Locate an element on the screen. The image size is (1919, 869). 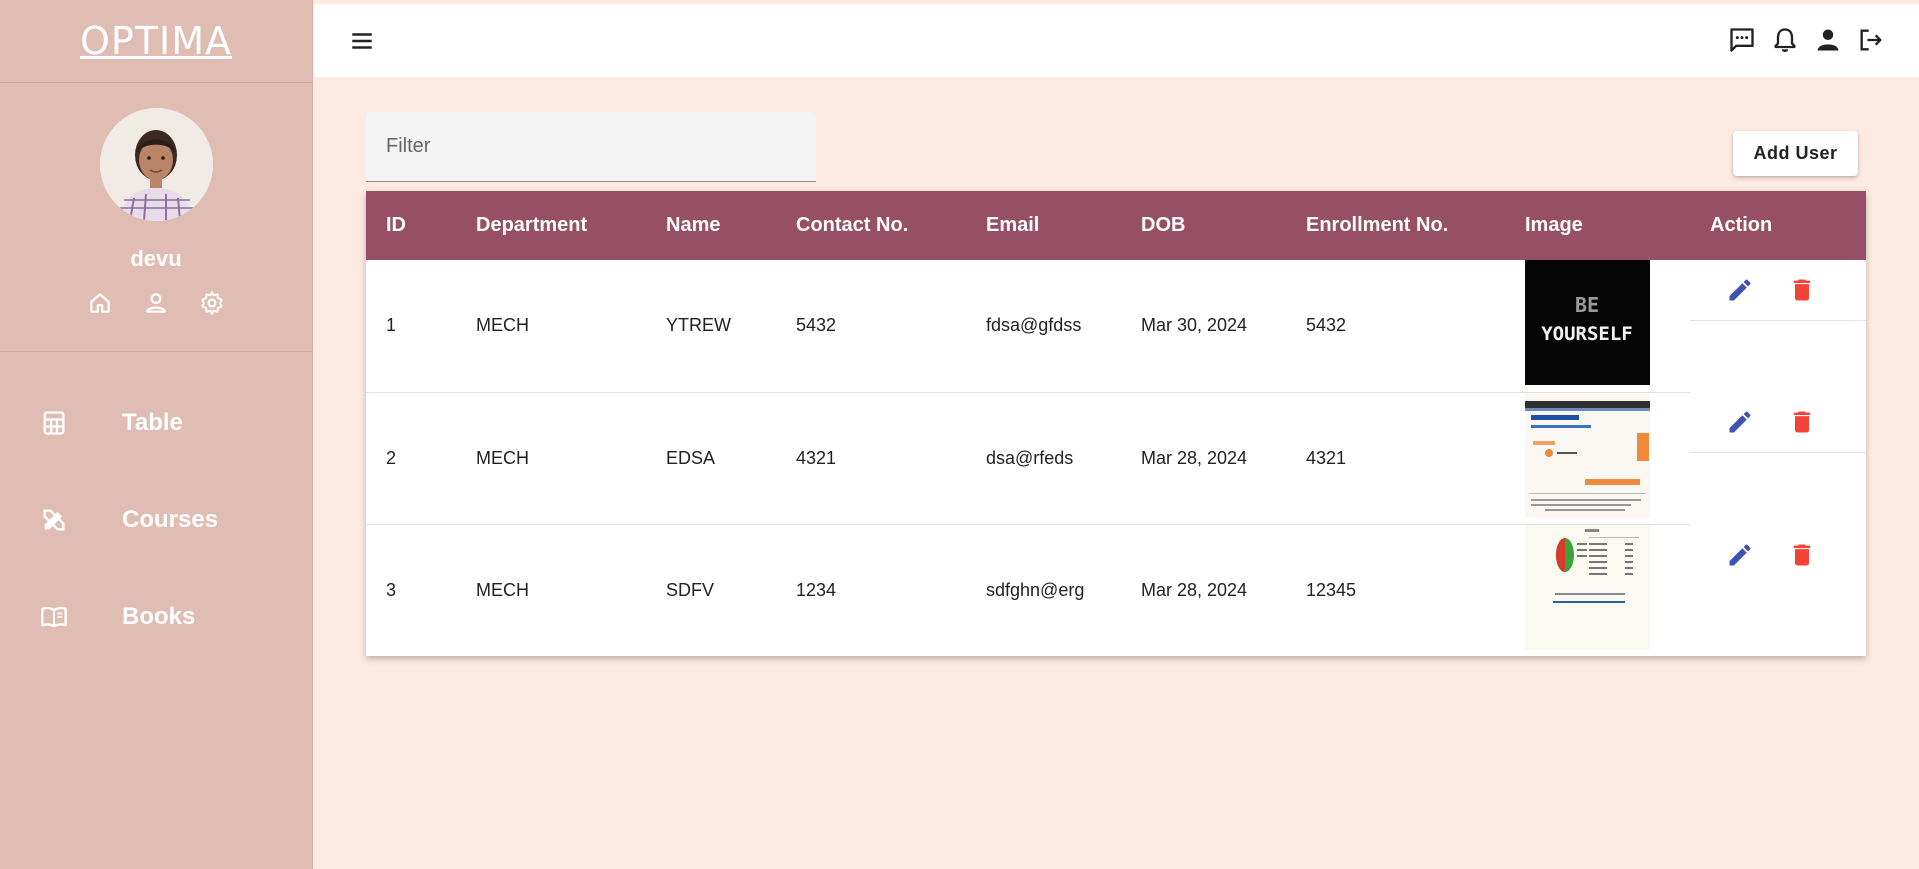
logout-icon is located at coordinates (1871, 40).